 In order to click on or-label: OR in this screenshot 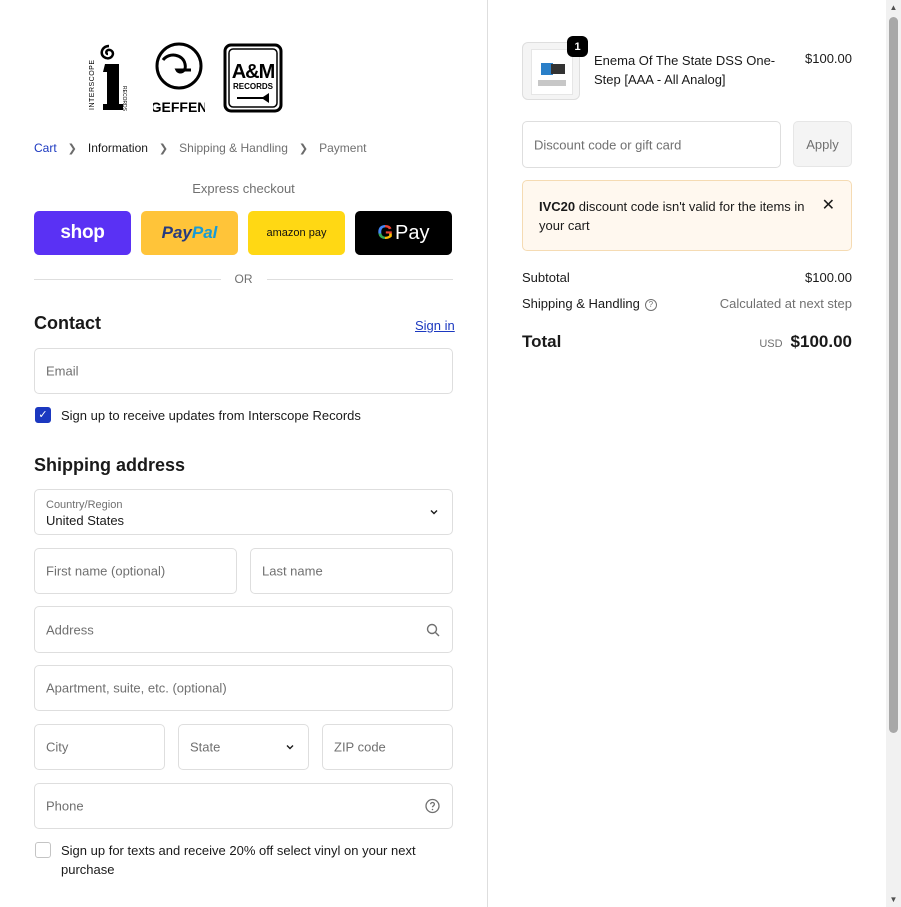, I will do `click(243, 279)`.